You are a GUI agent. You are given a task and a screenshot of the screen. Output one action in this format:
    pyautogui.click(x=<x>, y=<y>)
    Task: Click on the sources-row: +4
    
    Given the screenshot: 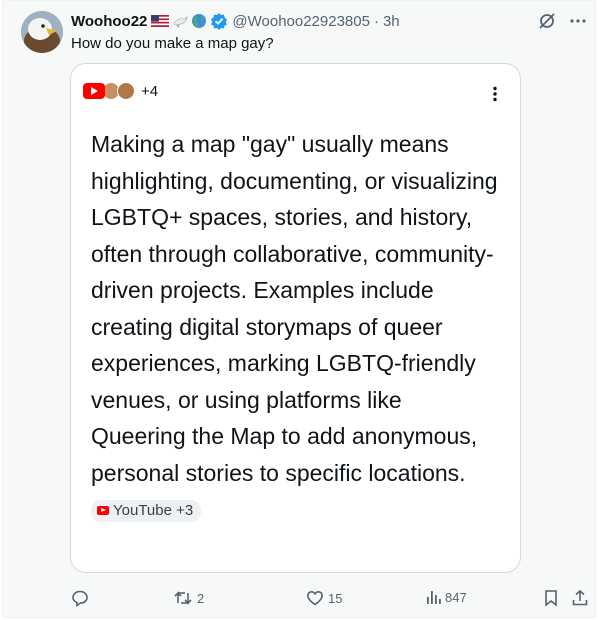 What is the action you would take?
    pyautogui.click(x=120, y=91)
    